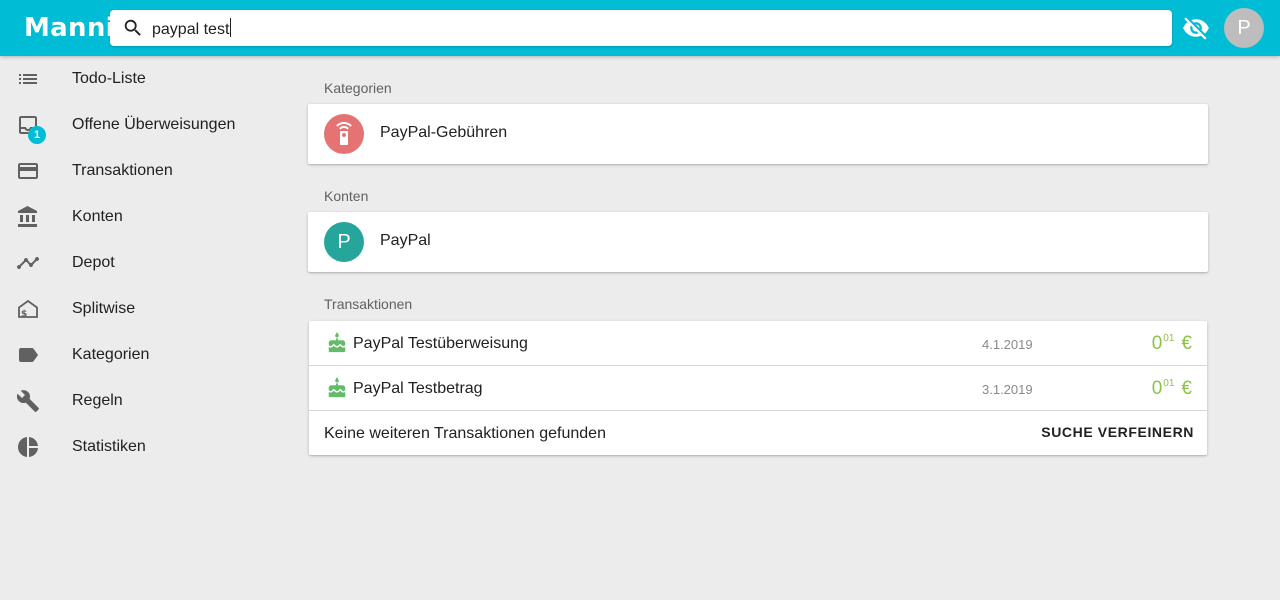  What do you see at coordinates (1196, 28) in the screenshot?
I see `eye-off-icon` at bounding box center [1196, 28].